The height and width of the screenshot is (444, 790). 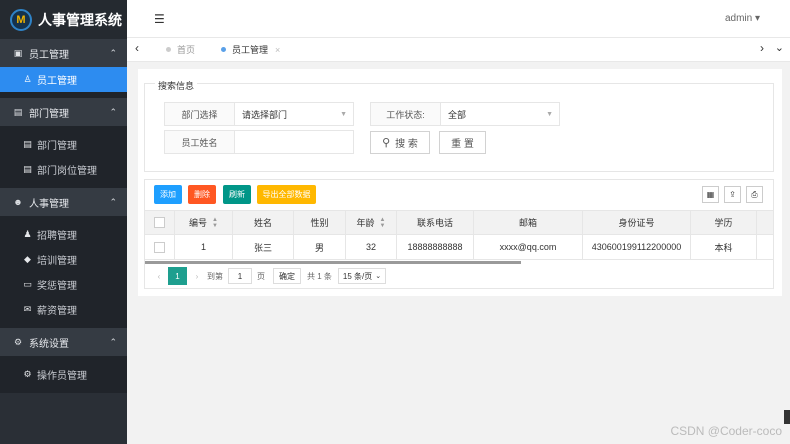 I want to click on search-icon: ⚲, so click(x=386, y=143).